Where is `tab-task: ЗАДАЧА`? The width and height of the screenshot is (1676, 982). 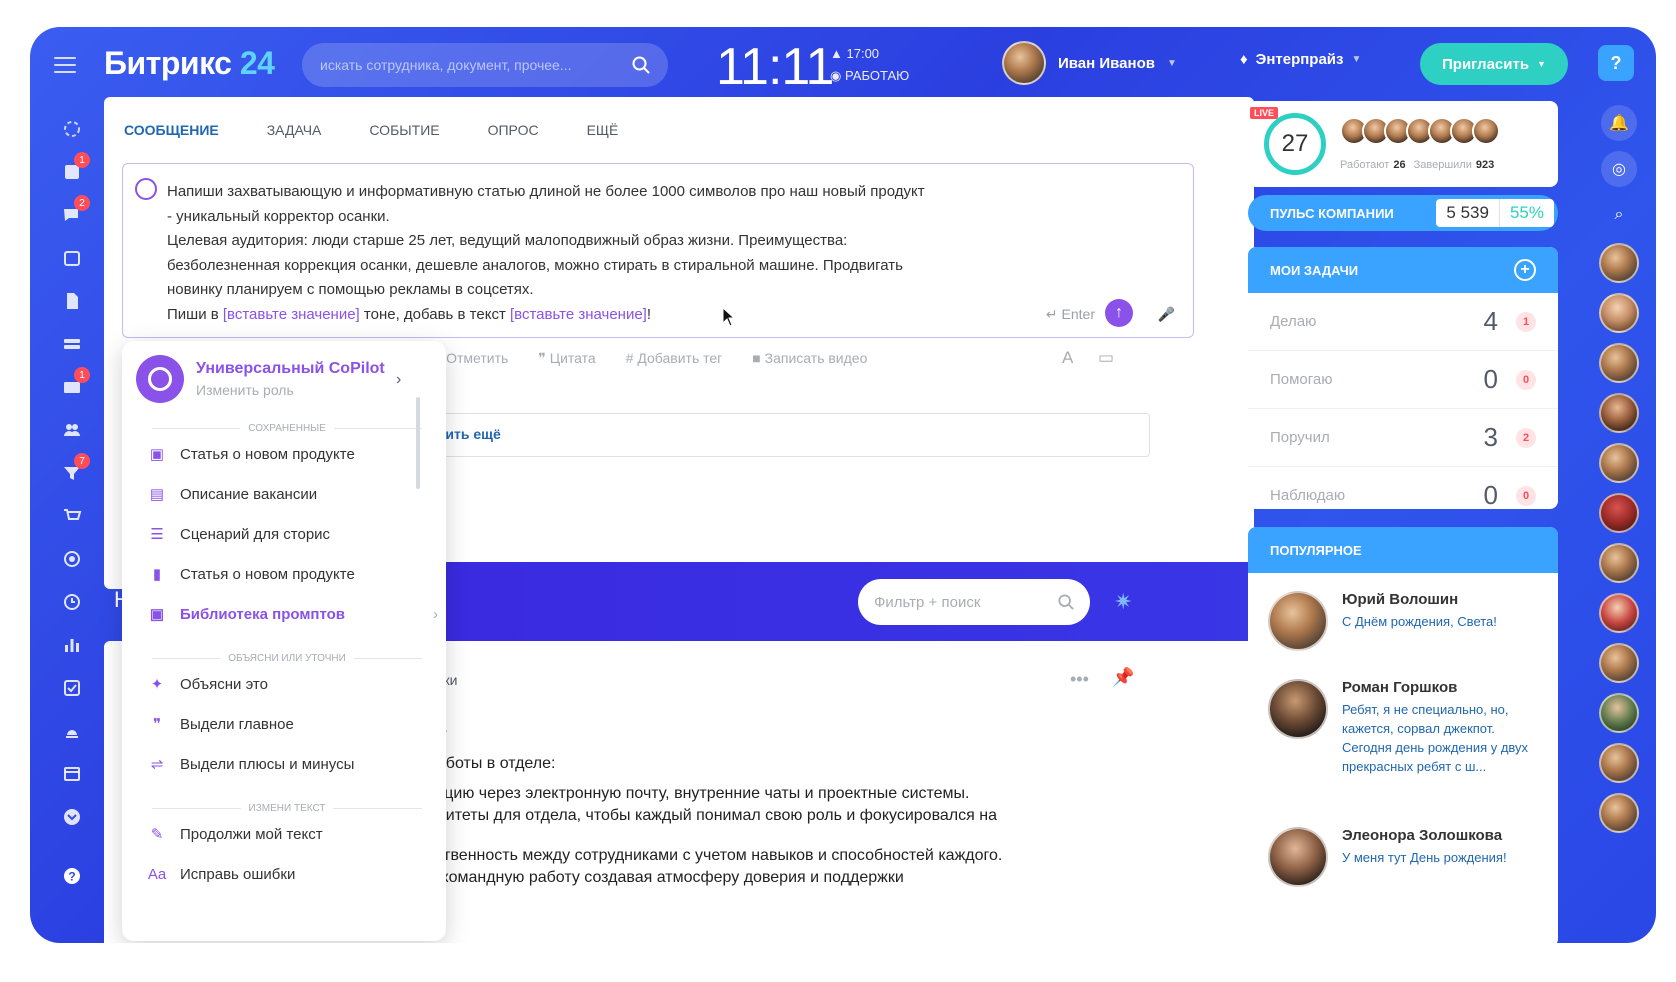 tab-task: ЗАДАЧА is located at coordinates (294, 130).